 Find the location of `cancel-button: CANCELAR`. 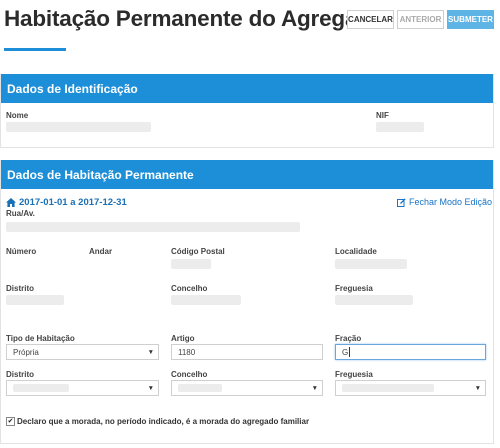

cancel-button: CANCELAR is located at coordinates (370, 19).